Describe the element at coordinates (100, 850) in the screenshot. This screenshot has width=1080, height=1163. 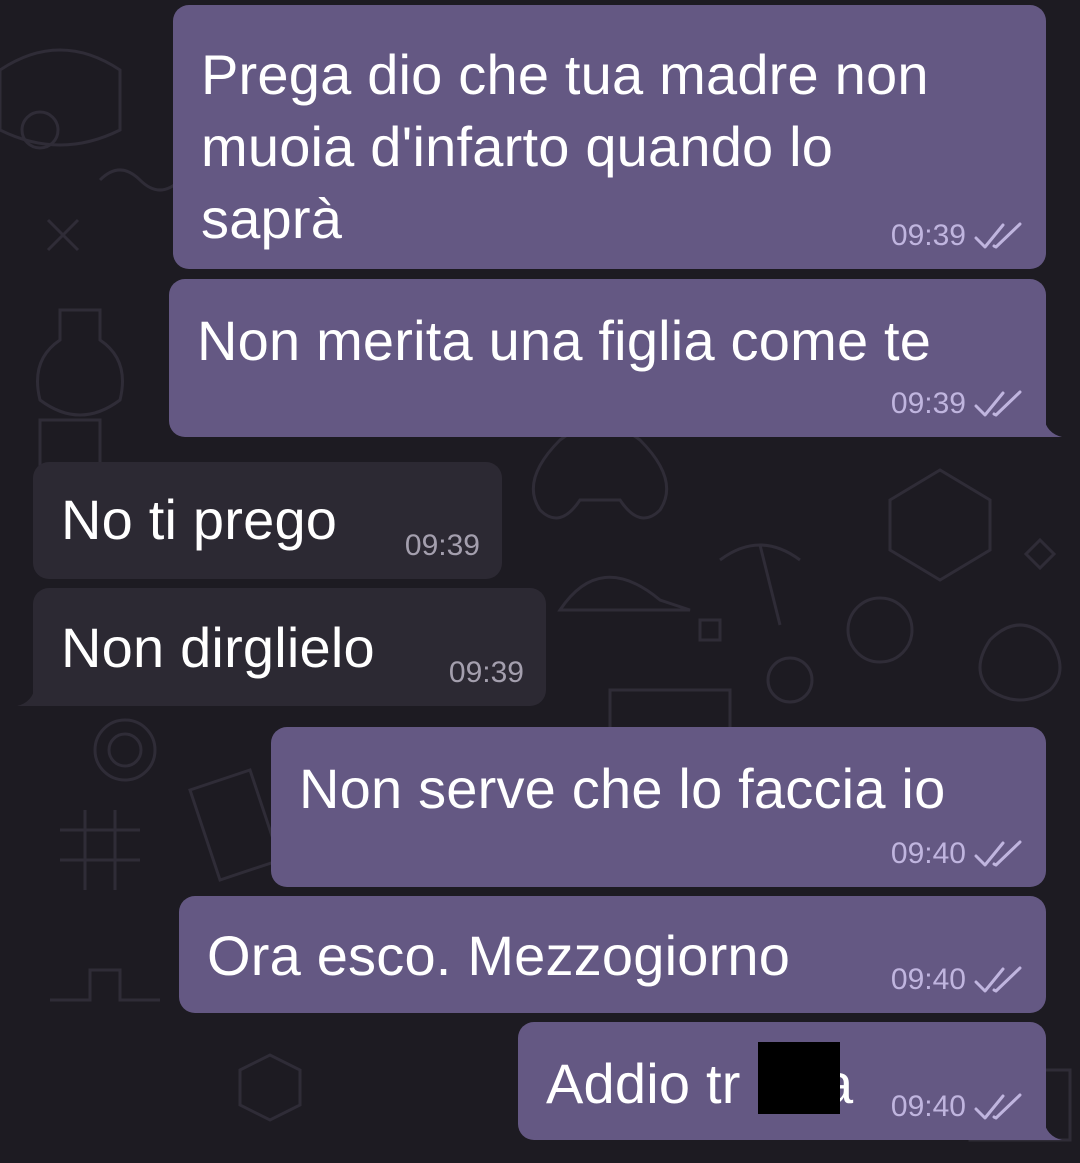
I see `tictactoe-doodle` at that location.